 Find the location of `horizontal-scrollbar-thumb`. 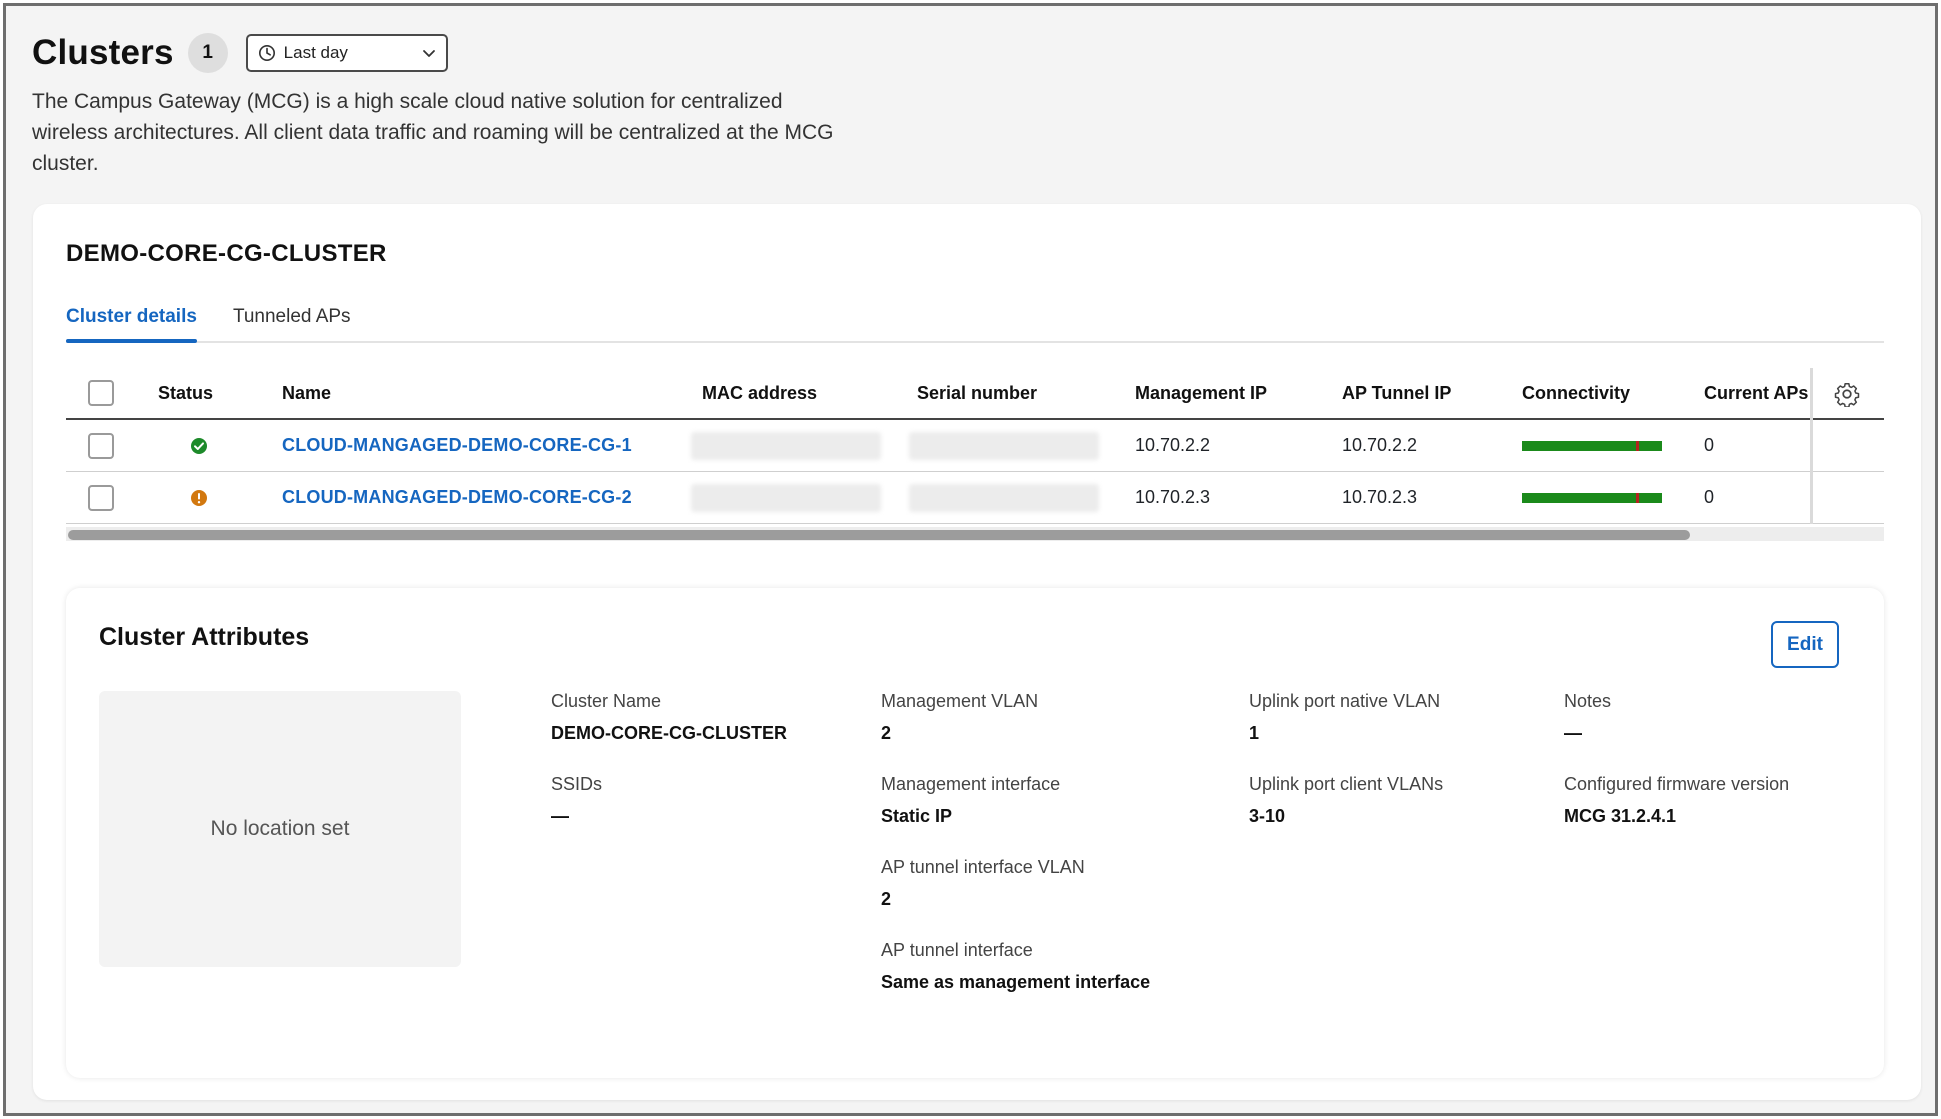

horizontal-scrollbar-thumb is located at coordinates (879, 535).